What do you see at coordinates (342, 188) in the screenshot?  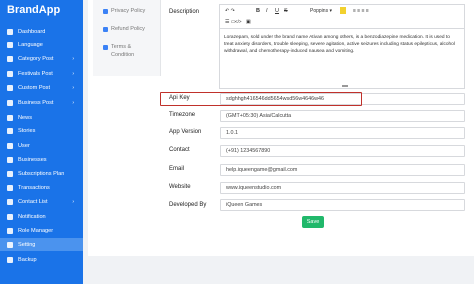 I see `website-input: www.iqueenstudio.com` at bounding box center [342, 188].